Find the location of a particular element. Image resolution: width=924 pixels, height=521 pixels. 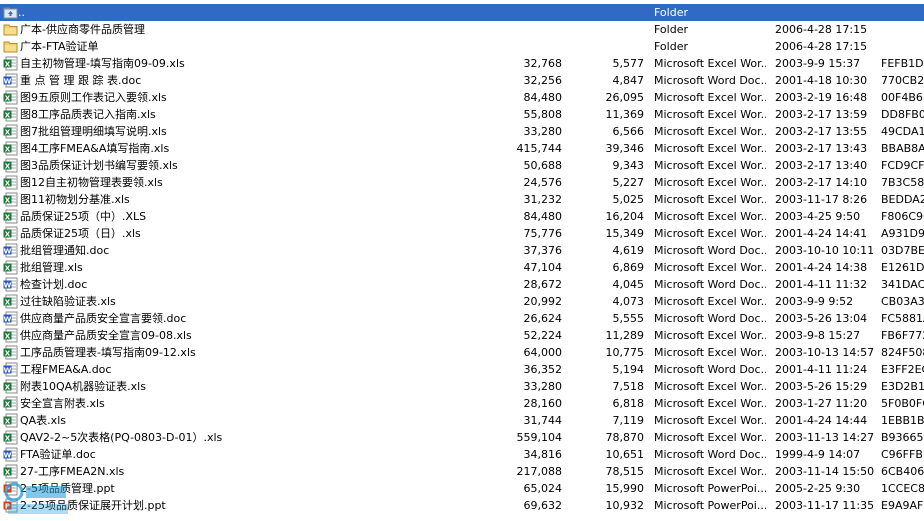

file-modified: 2003-11-13 14:27 is located at coordinates (825, 437).